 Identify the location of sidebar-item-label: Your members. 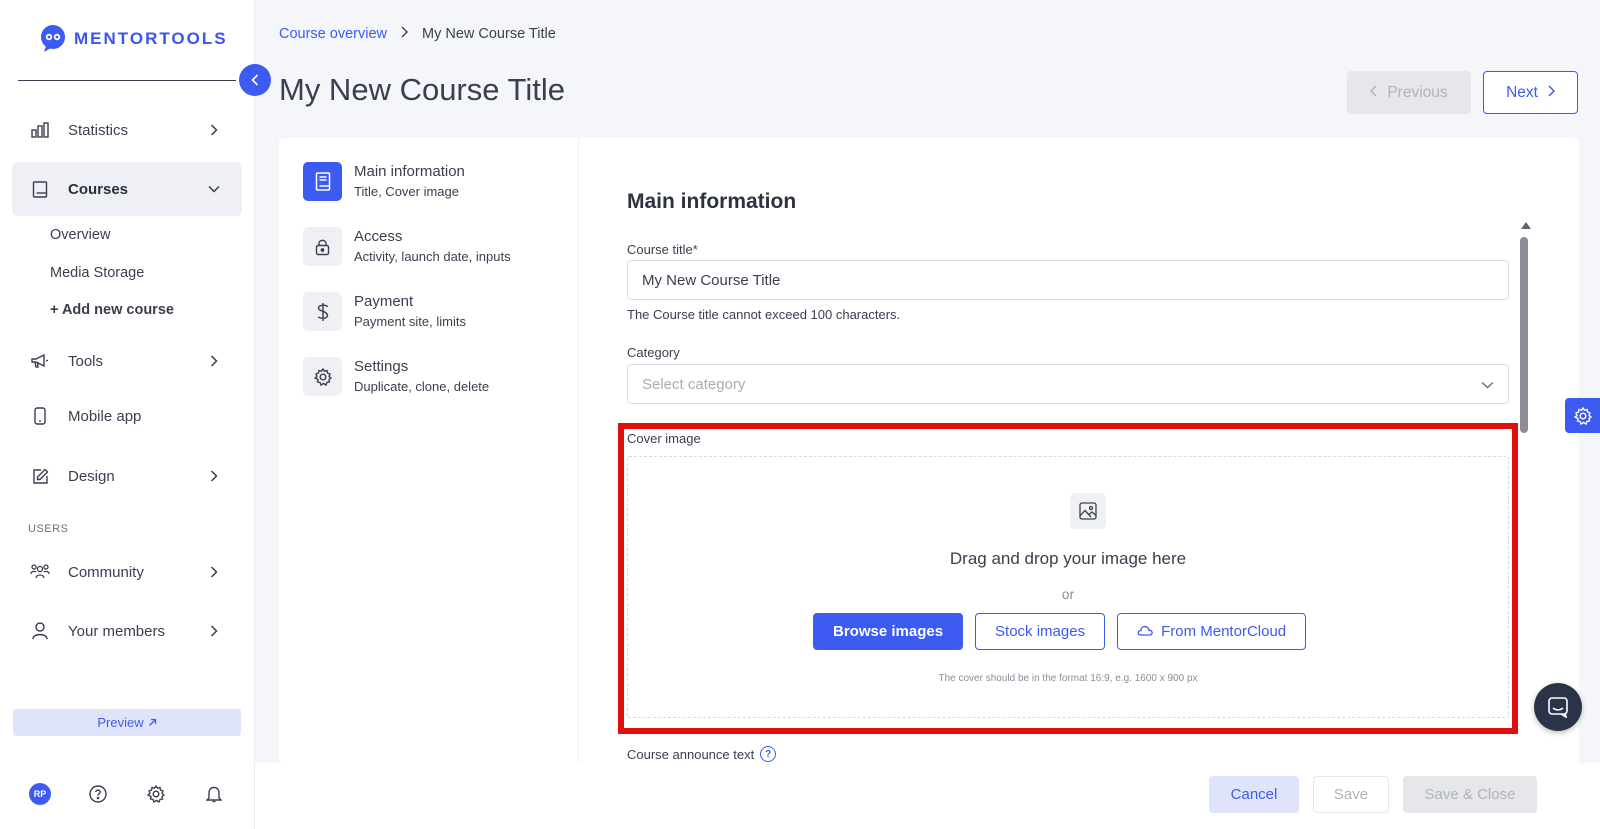
(116, 631).